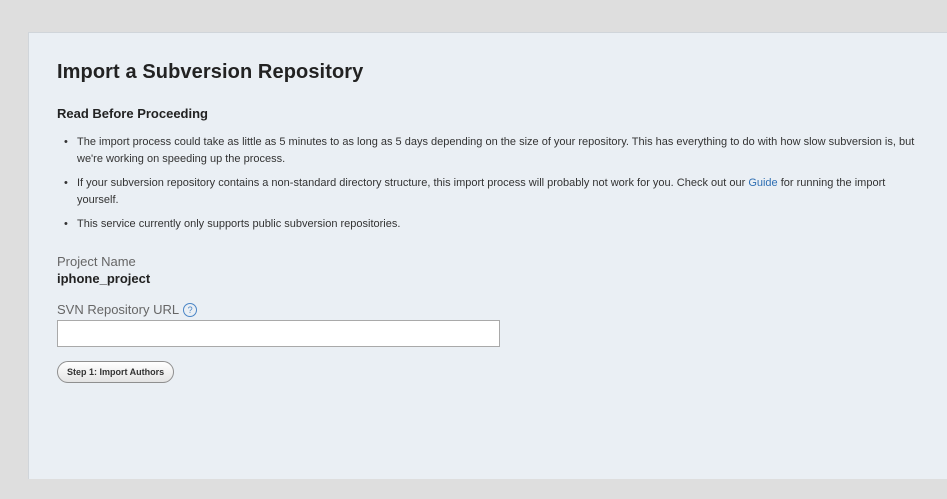  What do you see at coordinates (487, 309) in the screenshot?
I see `svn-url-label-row: SVN Repository URL ?` at bounding box center [487, 309].